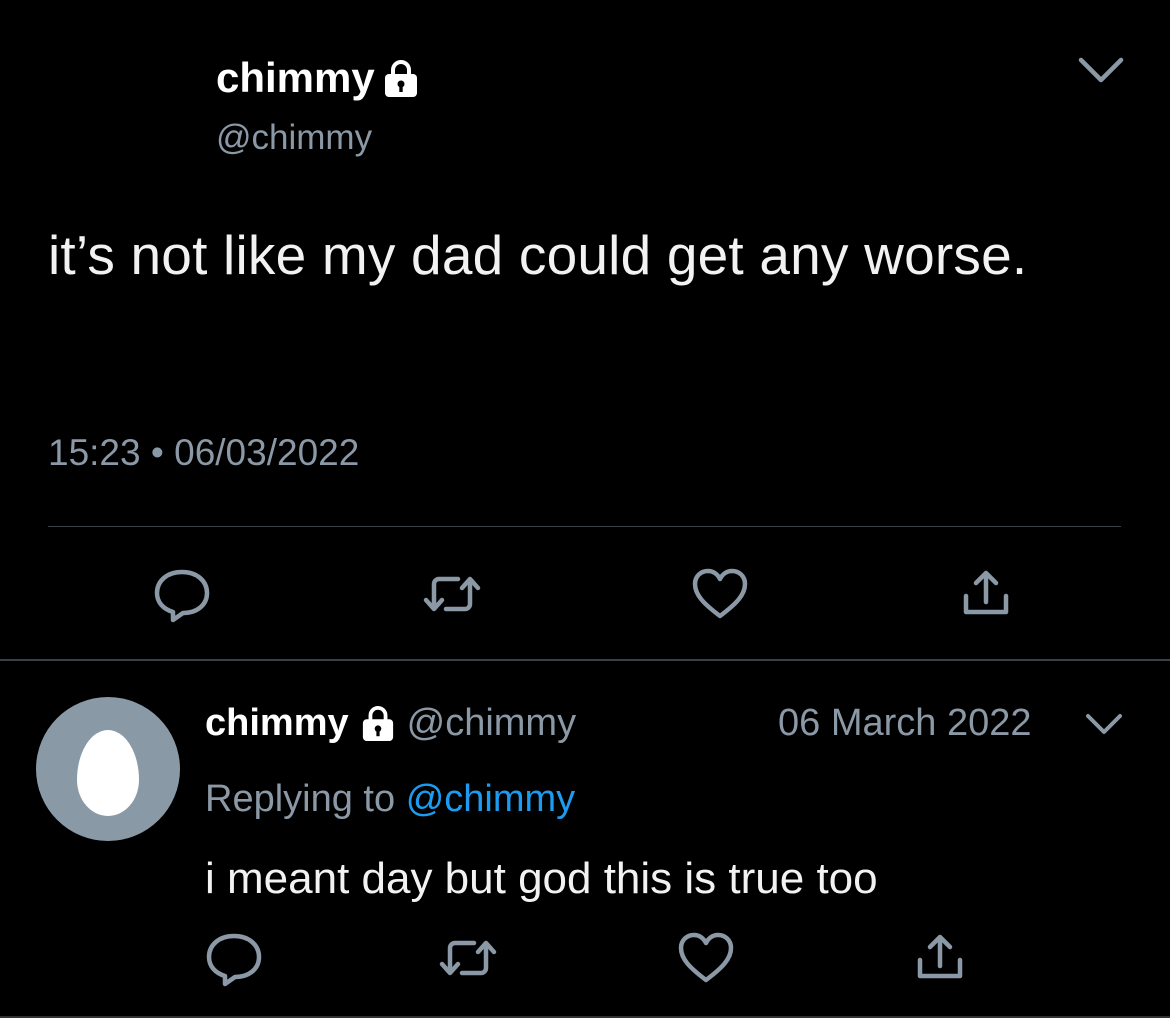 The width and height of the screenshot is (1170, 1018). What do you see at coordinates (94, 452) in the screenshot?
I see `tweet-time: 15:23` at bounding box center [94, 452].